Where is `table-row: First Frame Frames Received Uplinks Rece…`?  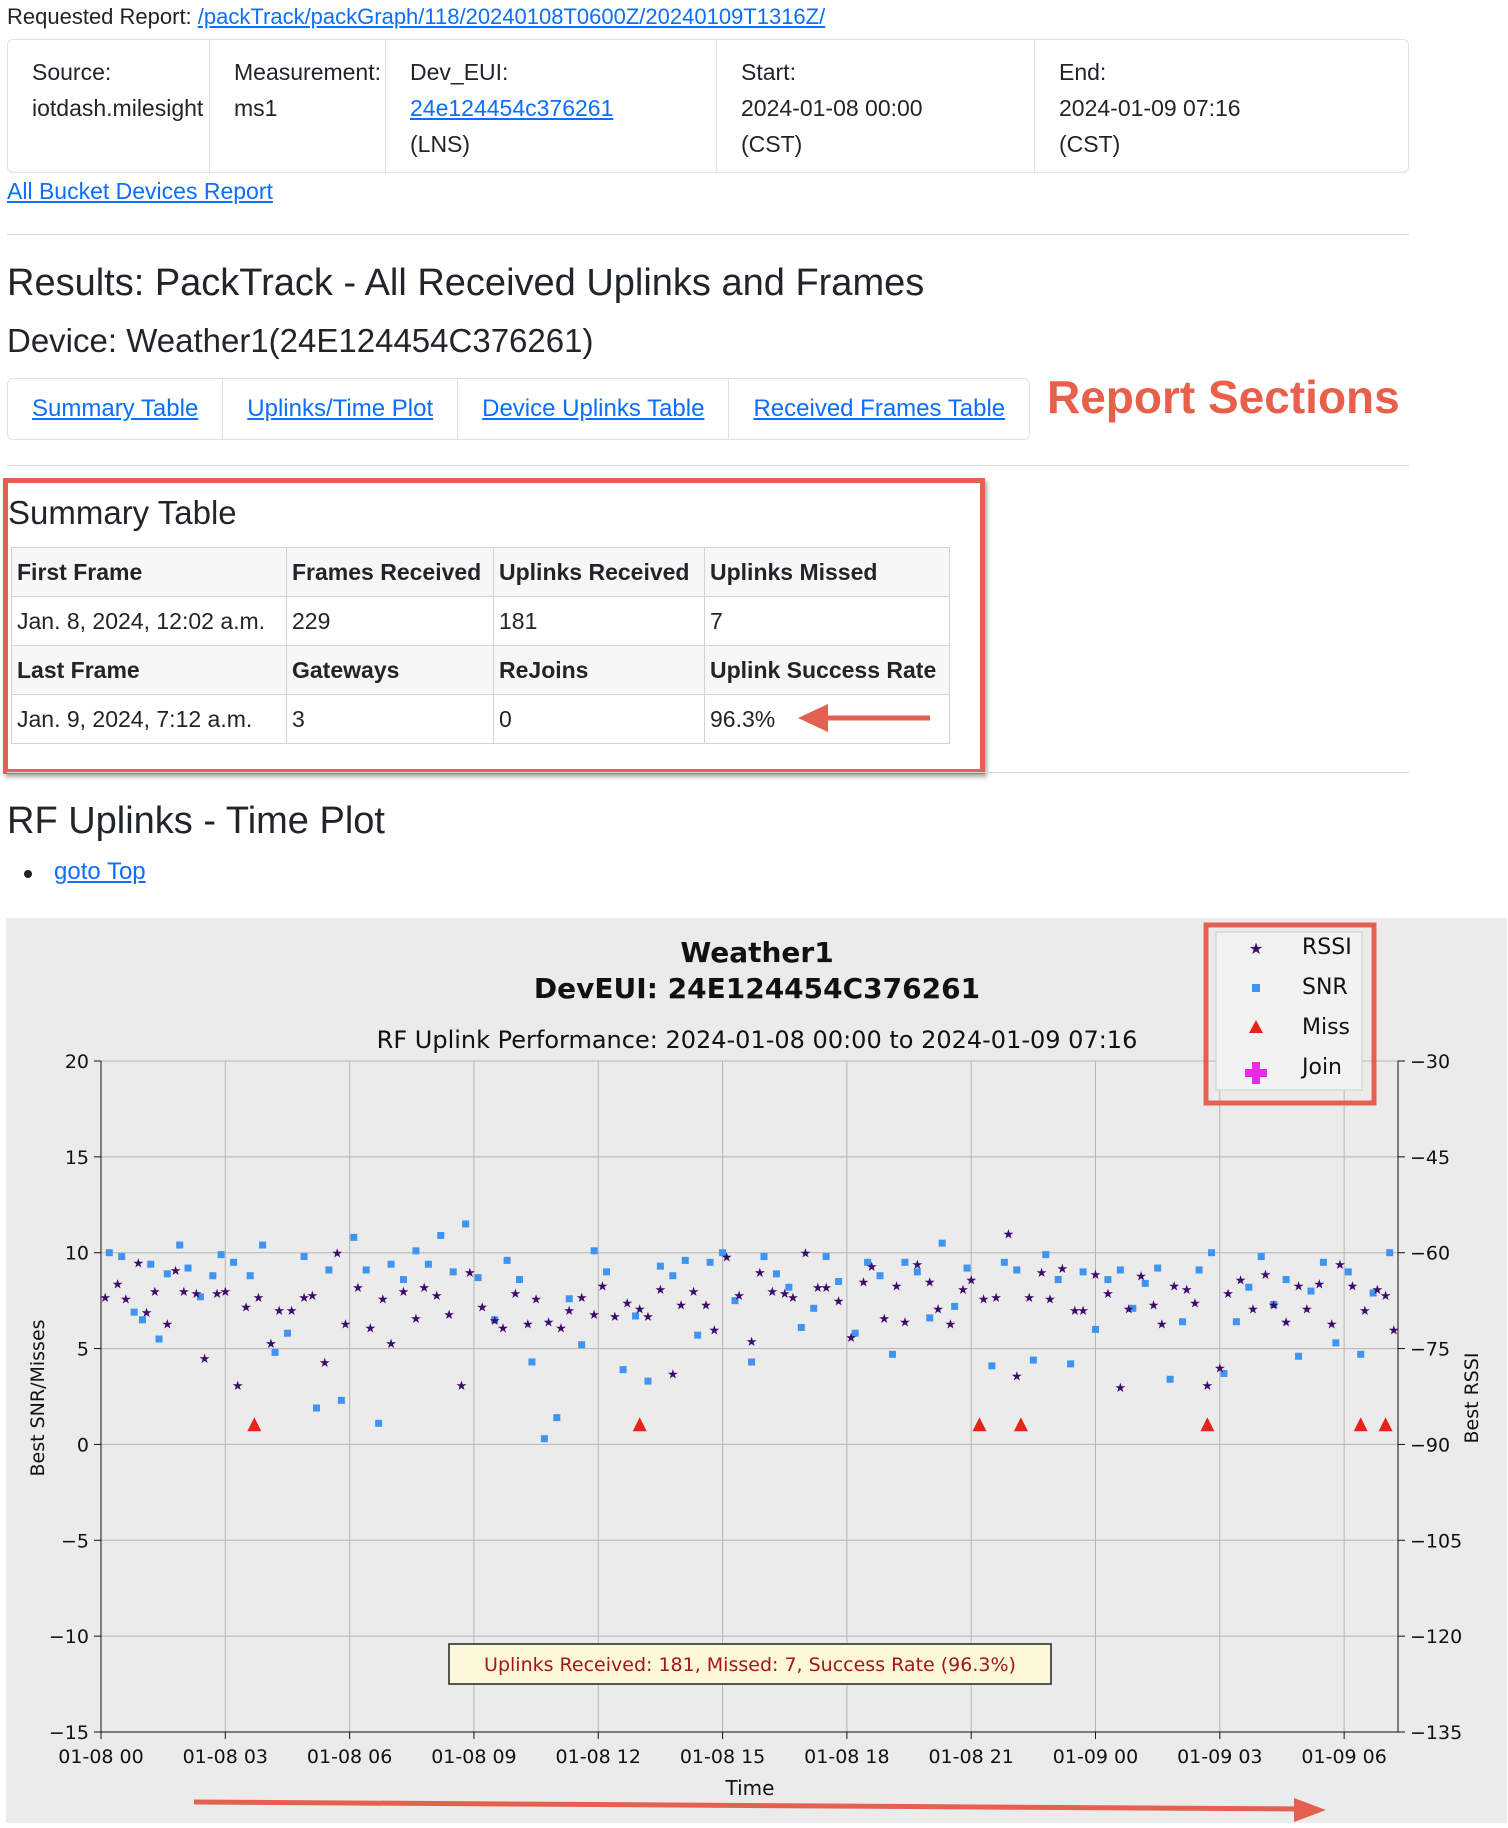
table-row: First Frame Frames Received Uplinks Rece… is located at coordinates (480, 572).